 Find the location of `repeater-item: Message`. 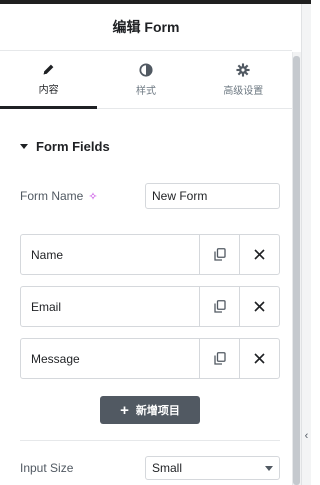

repeater-item: Message is located at coordinates (150, 358).